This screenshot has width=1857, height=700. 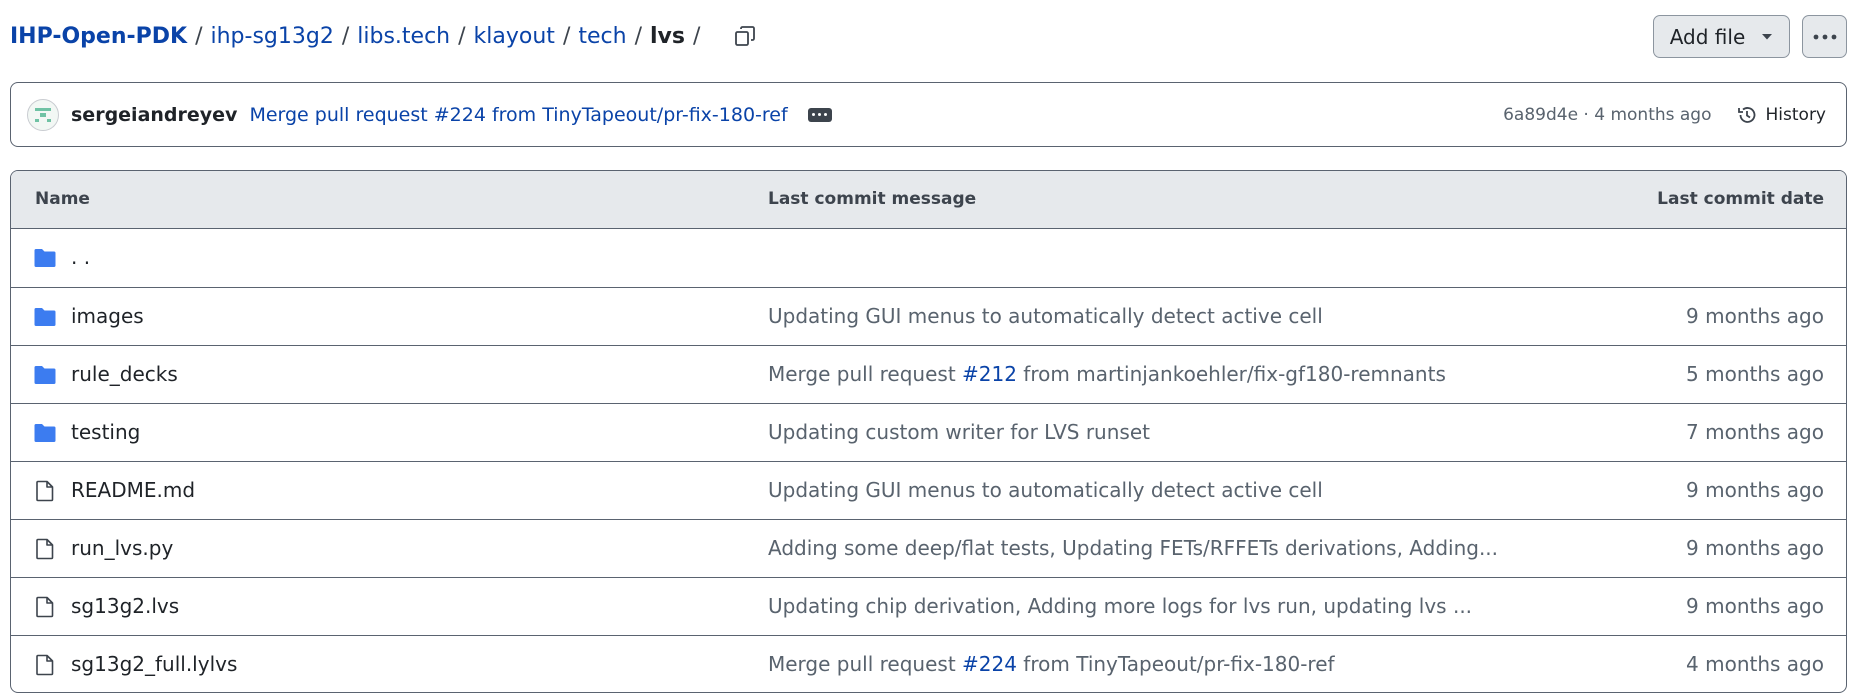 What do you see at coordinates (667, 36) in the screenshot?
I see `breadcrumb-current: lvs` at bounding box center [667, 36].